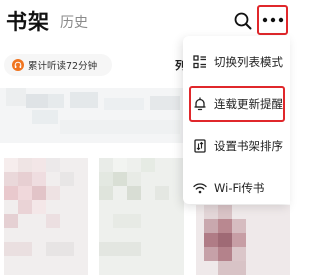 The height and width of the screenshot is (275, 320). What do you see at coordinates (74, 22) in the screenshot?
I see `tab-history: 历史` at bounding box center [74, 22].